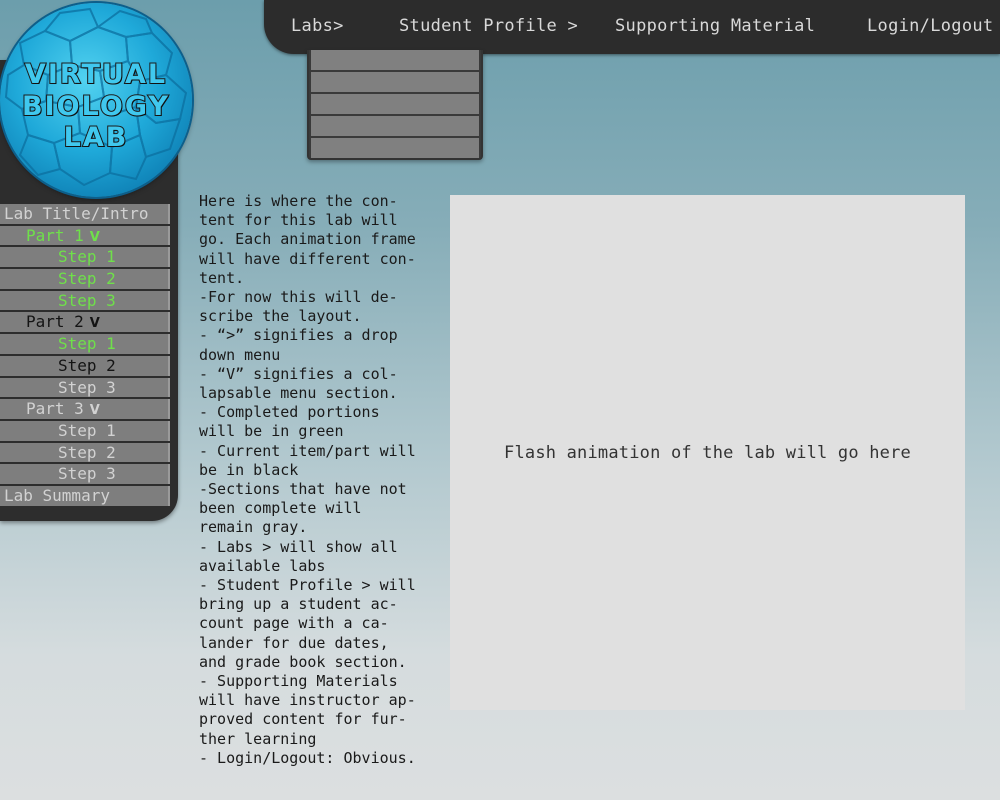 Image resolution: width=1000 pixels, height=800 pixels. Describe the element at coordinates (96, 74) in the screenshot. I see `logo-text-line: VIRTUAL` at that location.